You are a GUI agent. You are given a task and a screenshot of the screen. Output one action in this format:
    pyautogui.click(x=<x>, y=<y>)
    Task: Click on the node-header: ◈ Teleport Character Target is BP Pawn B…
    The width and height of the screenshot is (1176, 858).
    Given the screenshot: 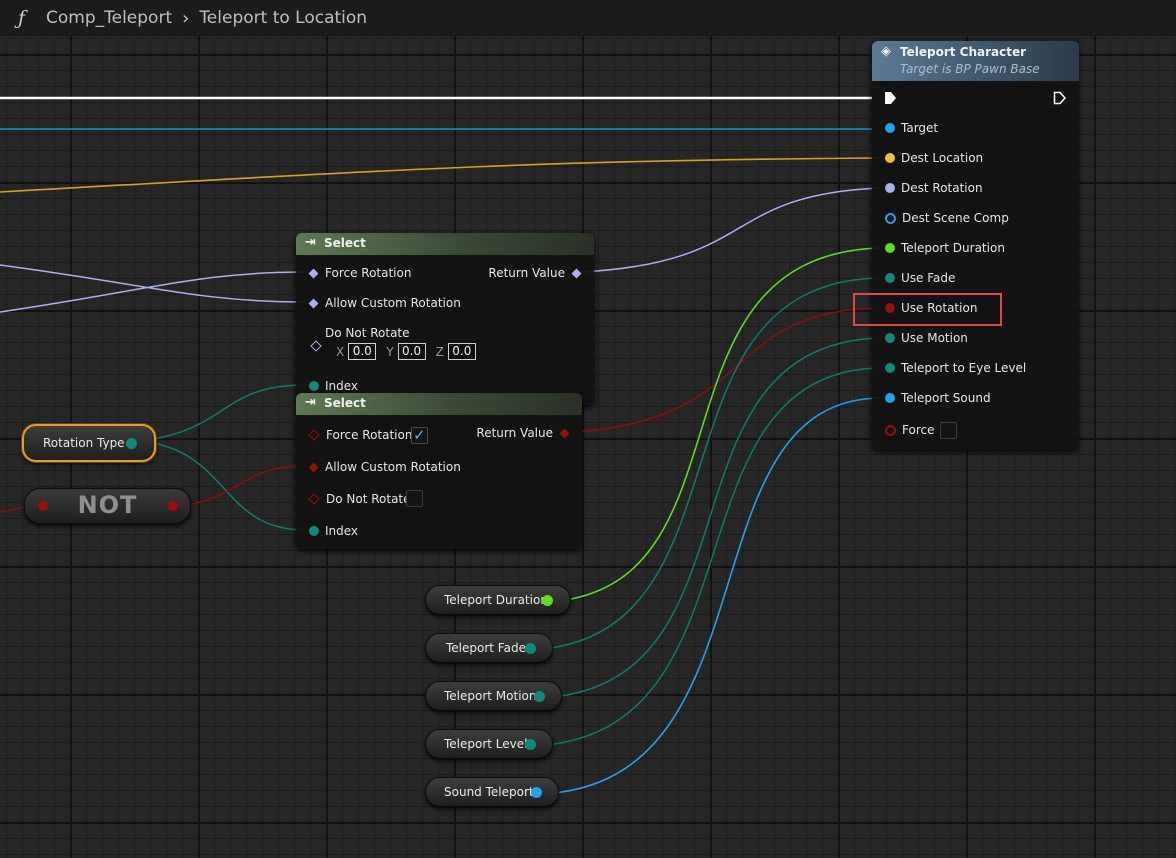 What is the action you would take?
    pyautogui.click(x=975, y=61)
    